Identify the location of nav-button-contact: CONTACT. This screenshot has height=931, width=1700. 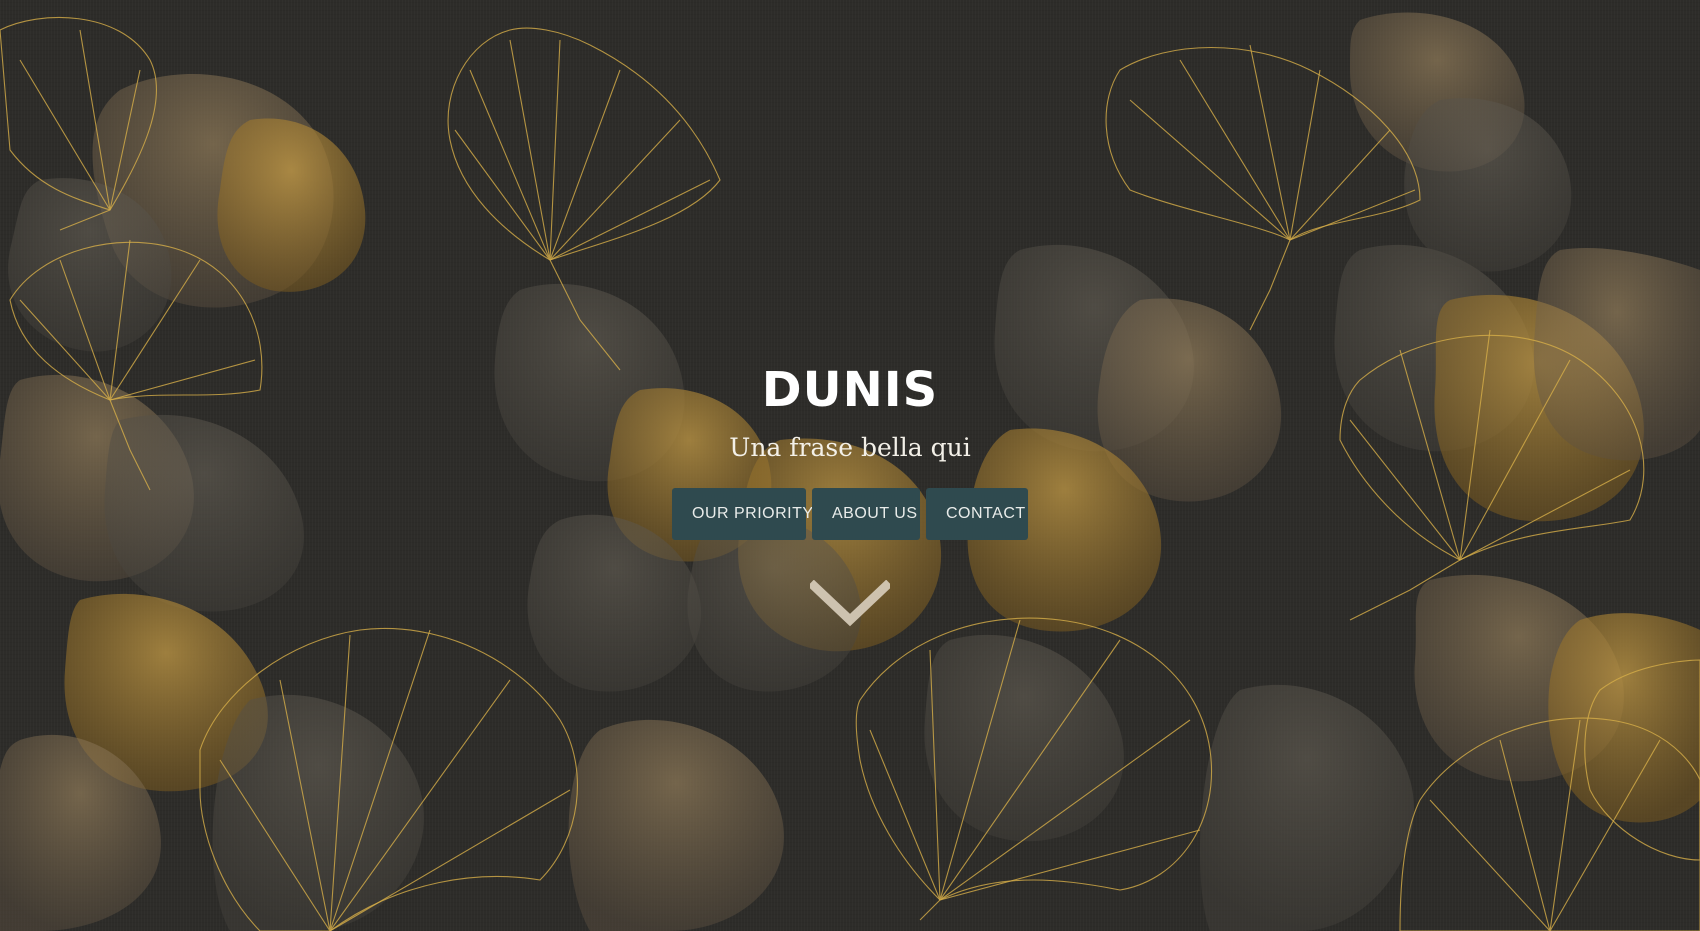
(977, 514).